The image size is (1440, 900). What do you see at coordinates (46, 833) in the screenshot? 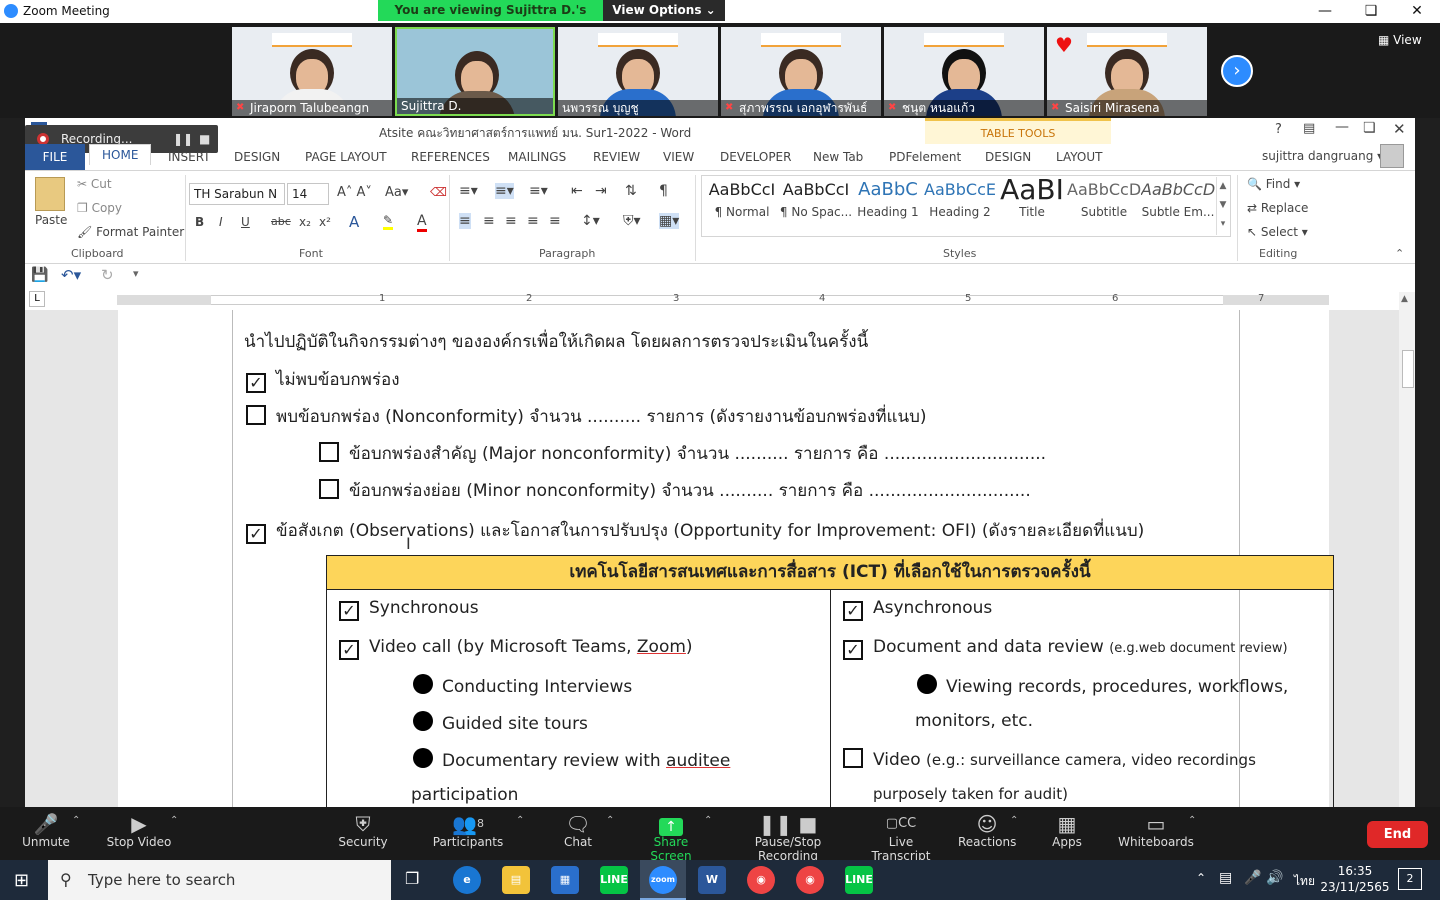
I see `unmute-button: 🎤 Unmute` at bounding box center [46, 833].